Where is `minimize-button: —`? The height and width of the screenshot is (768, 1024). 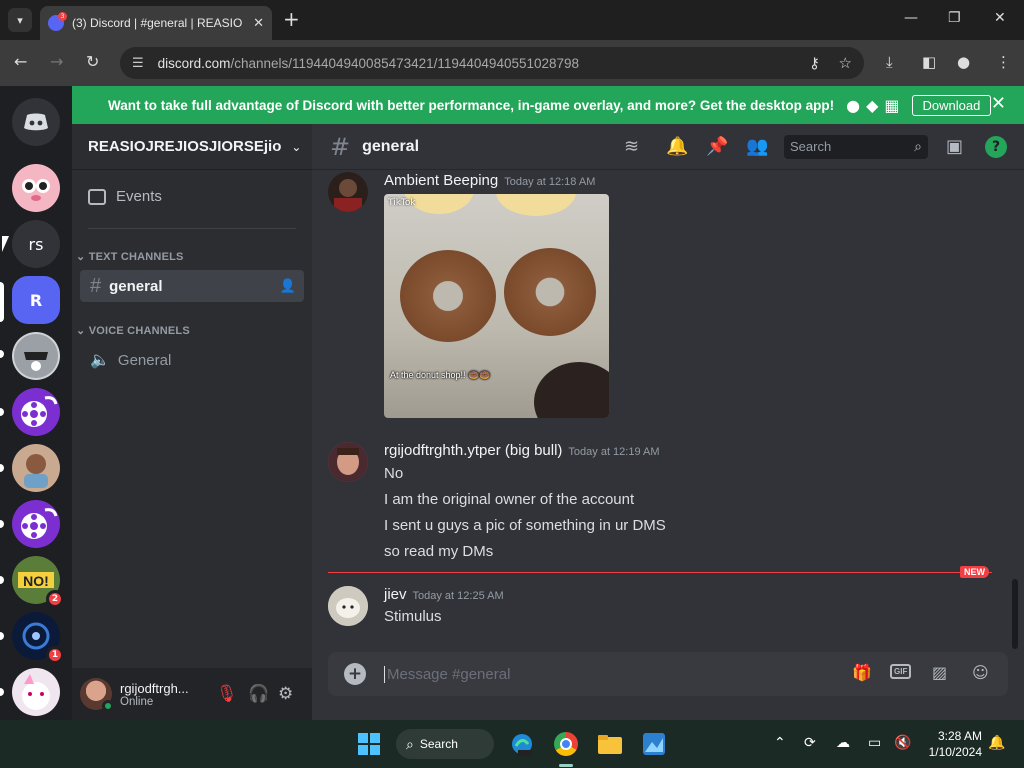
minimize-button: — is located at coordinates (911, 18).